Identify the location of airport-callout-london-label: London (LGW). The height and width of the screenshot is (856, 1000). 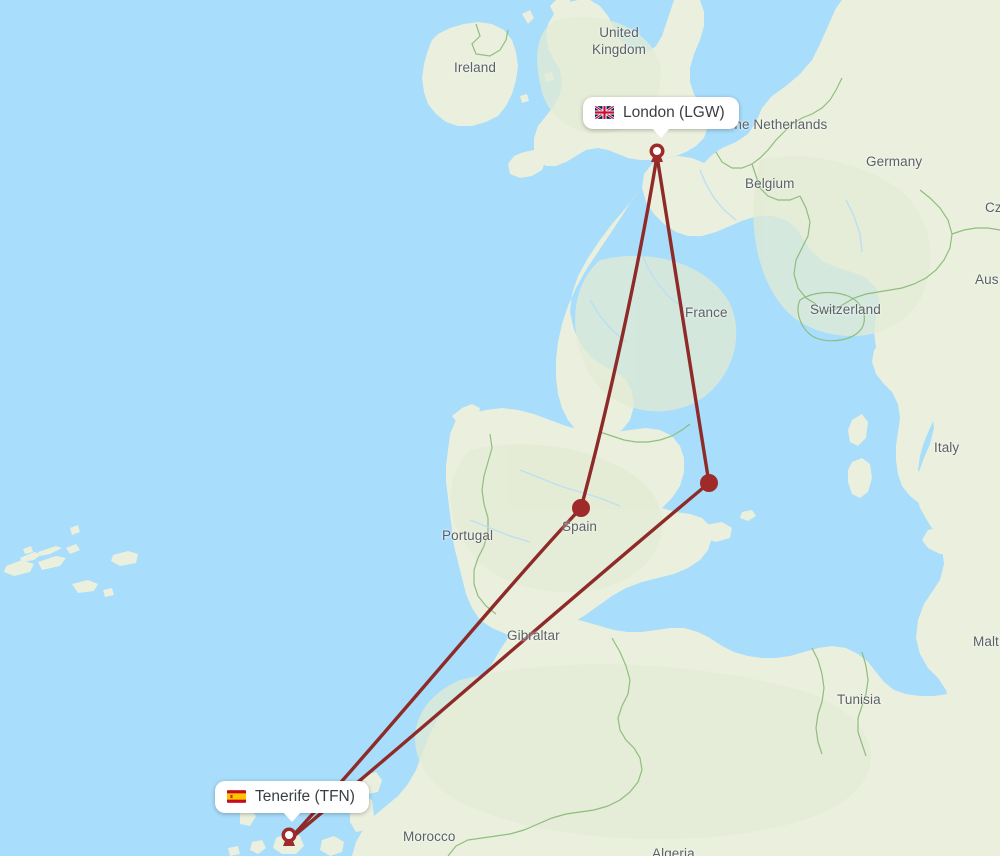
(674, 112).